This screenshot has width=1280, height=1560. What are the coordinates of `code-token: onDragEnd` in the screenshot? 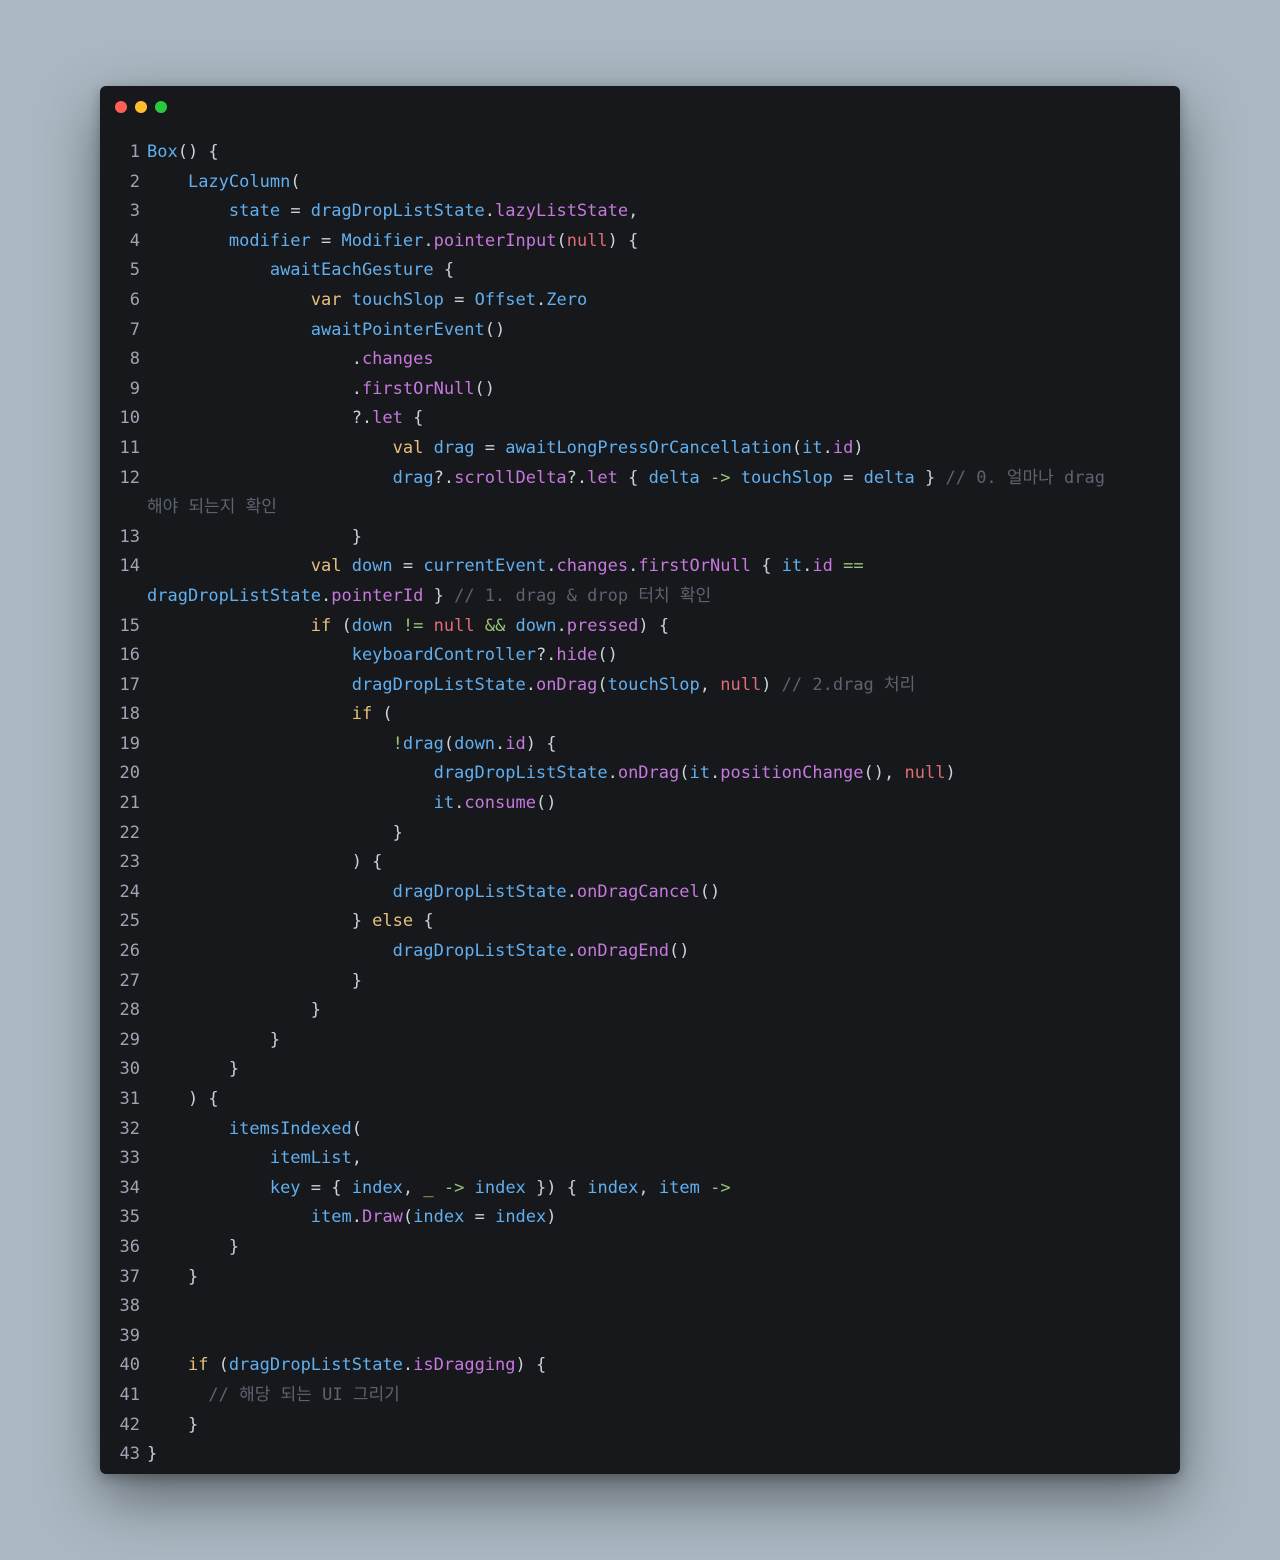 It's located at (623, 951).